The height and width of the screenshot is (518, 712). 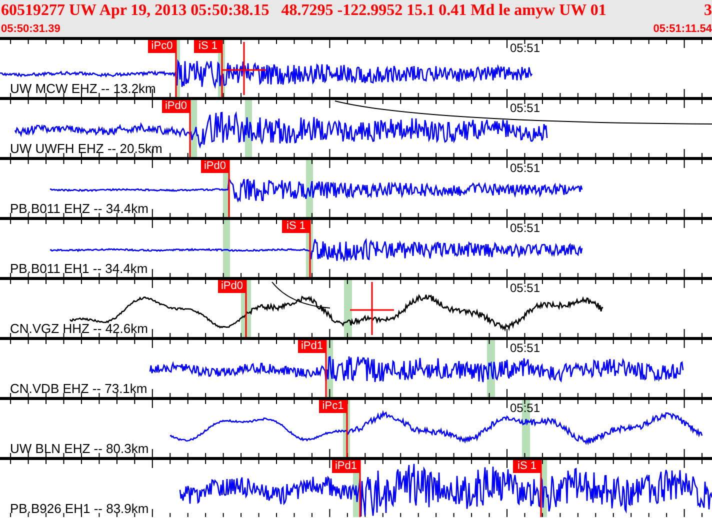 What do you see at coordinates (30, 29) in the screenshot?
I see `start-time: 05:50:31.39` at bounding box center [30, 29].